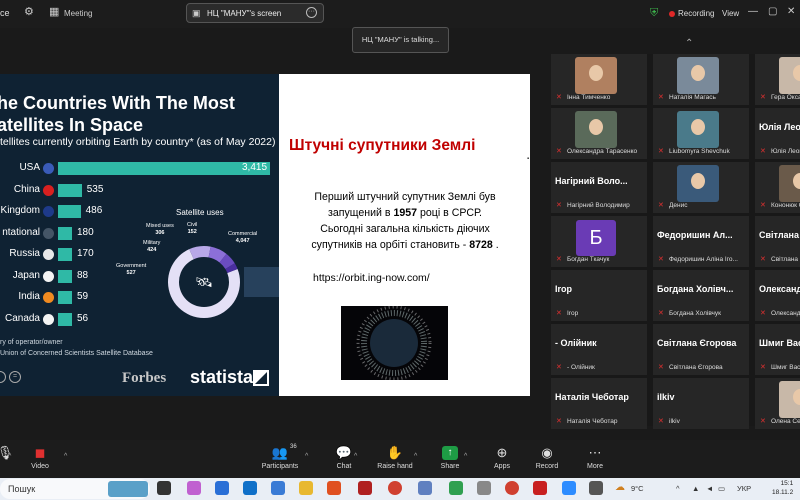 The image size is (800, 500). I want to click on participant-tile: ✕ Олександра Тарасенко, so click(599, 133).